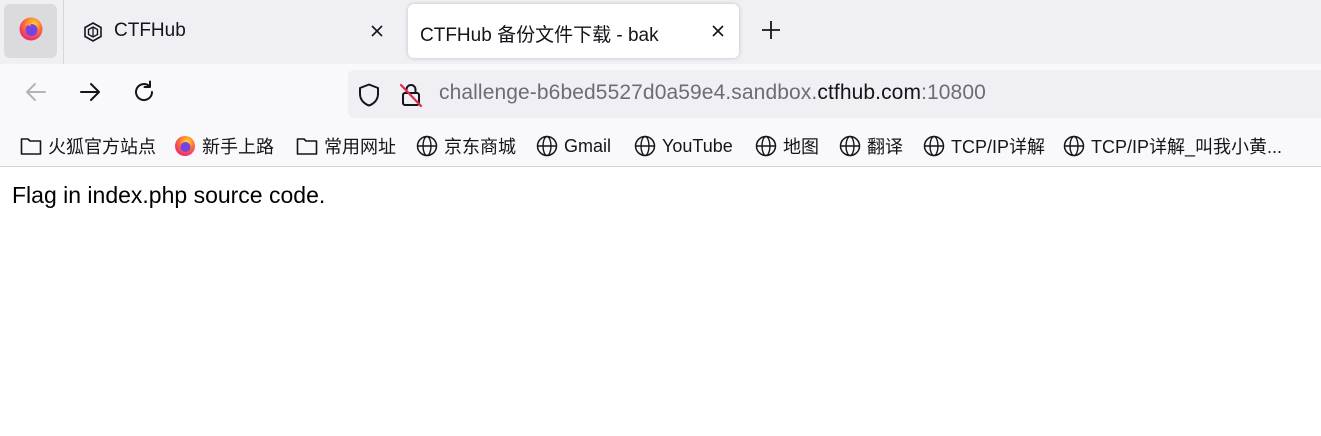 This screenshot has width=1321, height=436. What do you see at coordinates (998, 147) in the screenshot?
I see `bookmark-label: TCP/IP详解` at bounding box center [998, 147].